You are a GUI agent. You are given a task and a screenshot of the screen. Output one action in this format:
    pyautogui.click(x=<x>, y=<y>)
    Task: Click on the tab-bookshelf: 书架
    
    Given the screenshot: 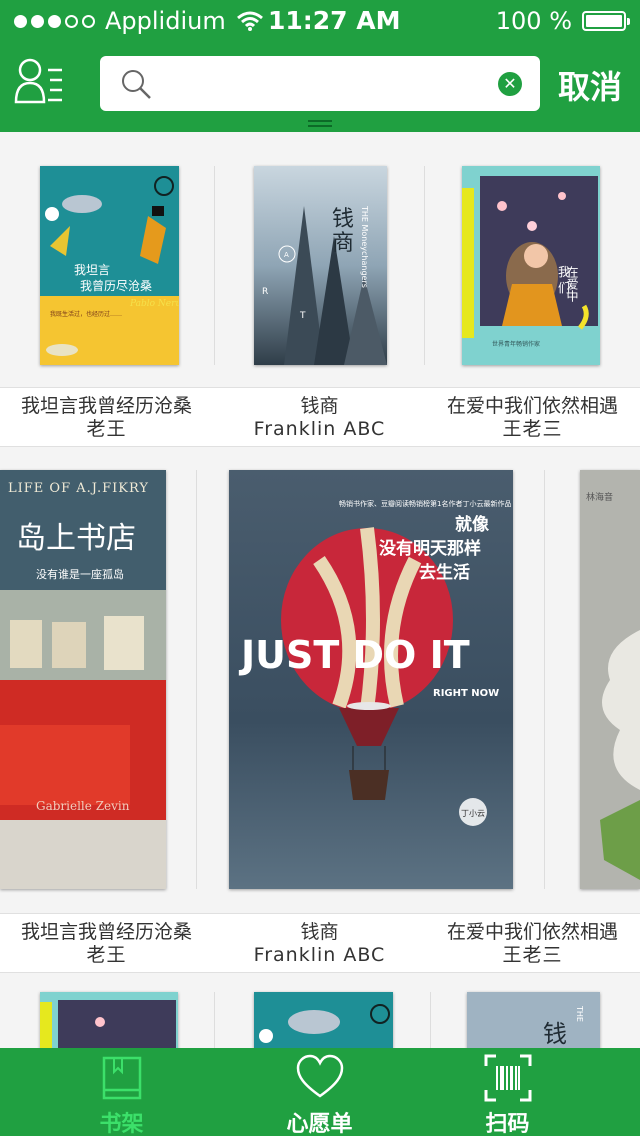 What is the action you would take?
    pyautogui.click(x=121, y=1092)
    